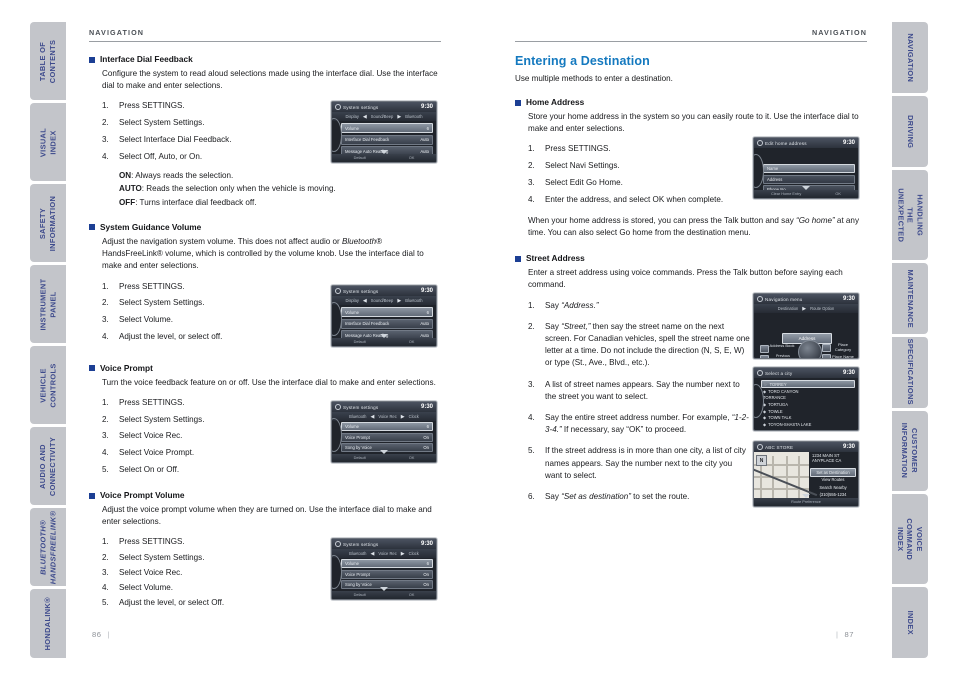 This screenshot has width=954, height=680. What do you see at coordinates (782, 346) in the screenshot?
I see `nav-menu-item-address-book: Address Book` at bounding box center [782, 346].